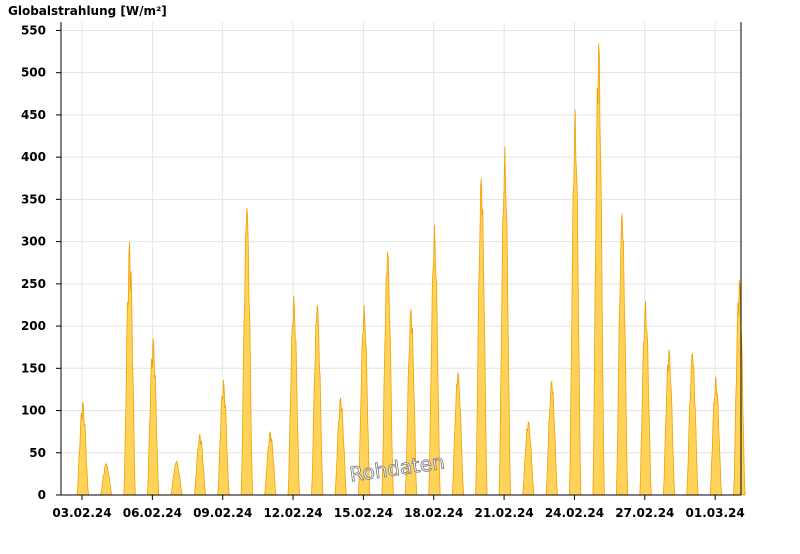  Describe the element at coordinates (33, 242) in the screenshot. I see `y-tick-label: 300` at that location.